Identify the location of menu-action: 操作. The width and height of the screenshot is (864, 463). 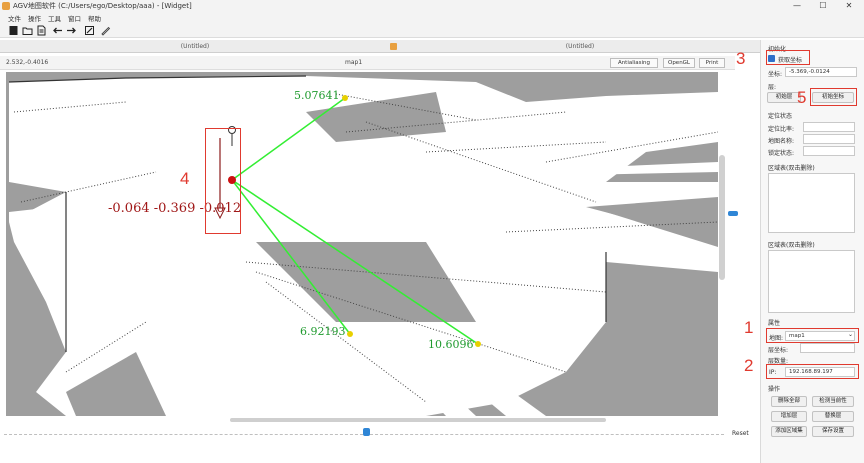
(34, 18).